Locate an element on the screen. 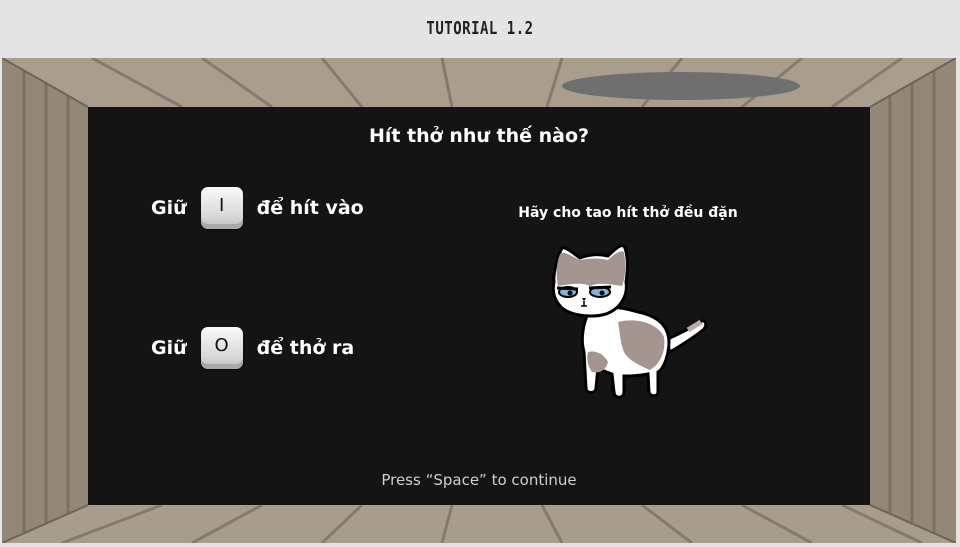  title-bar: TUTORIAL 1.2 is located at coordinates (480, 29).